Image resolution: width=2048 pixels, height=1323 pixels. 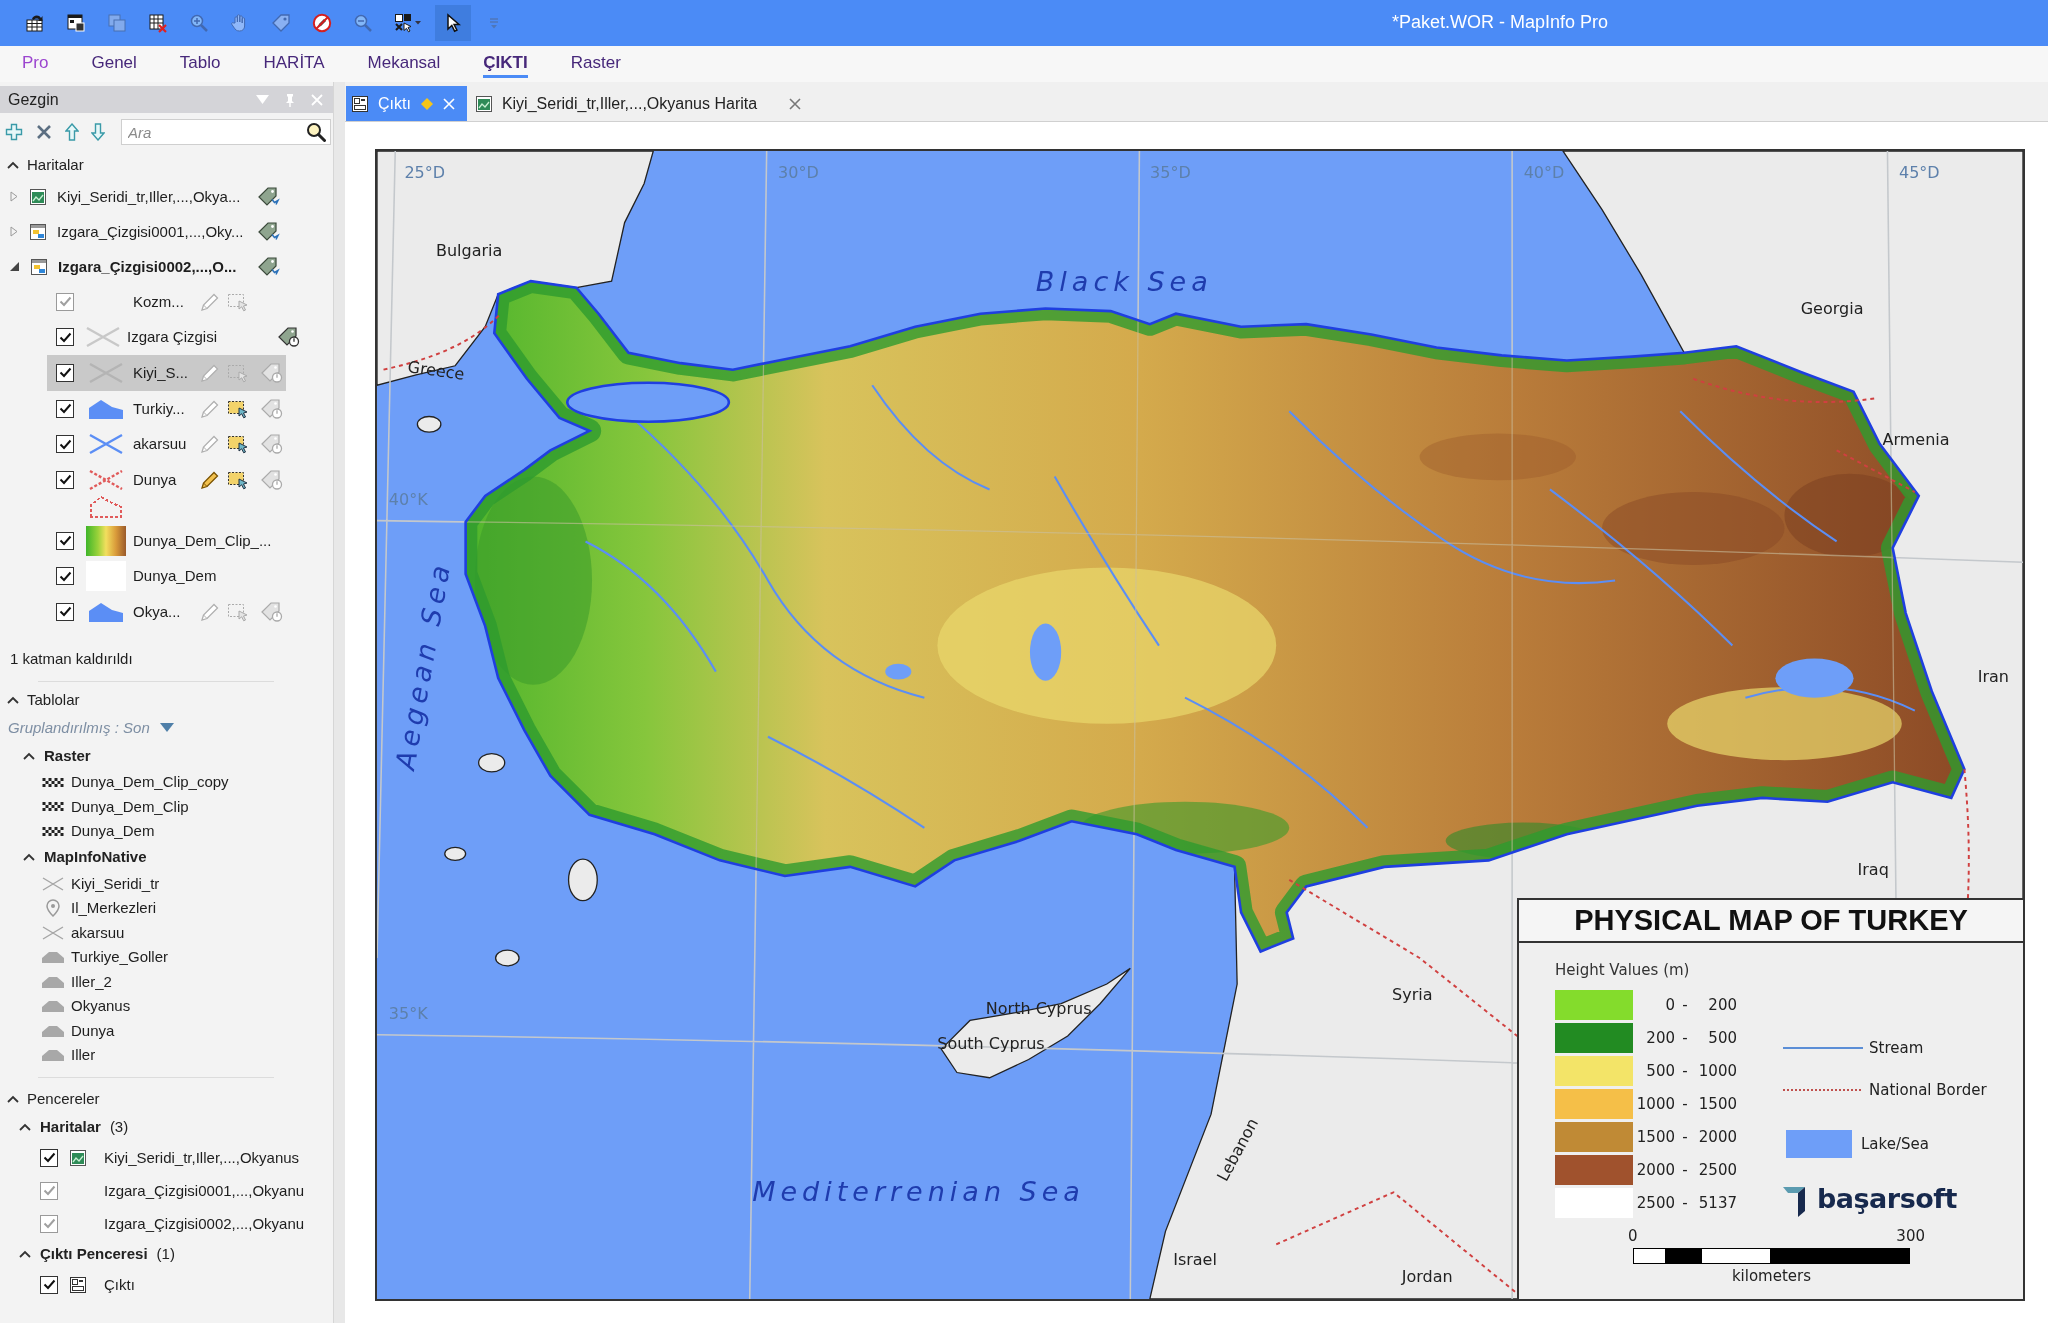 What do you see at coordinates (33, 99) in the screenshot?
I see `panel-title: Gezgin` at bounding box center [33, 99].